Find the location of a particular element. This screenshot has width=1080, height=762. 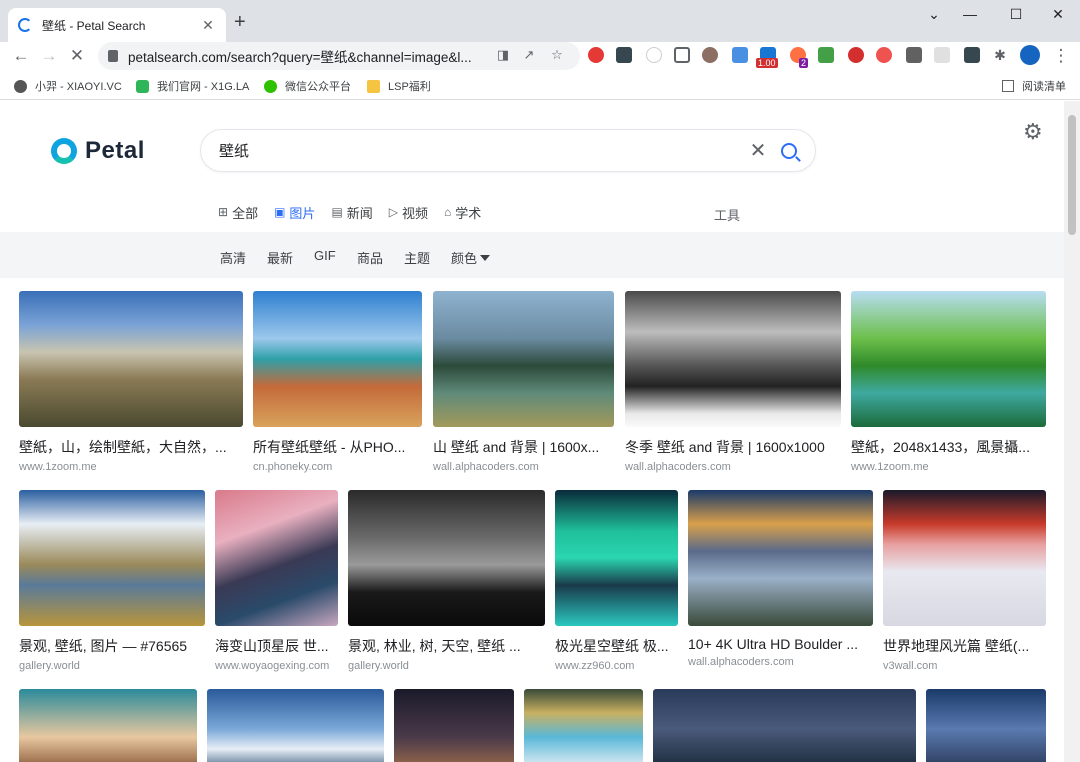

reading-list-button: 阅读清单 is located at coordinates (1034, 86).